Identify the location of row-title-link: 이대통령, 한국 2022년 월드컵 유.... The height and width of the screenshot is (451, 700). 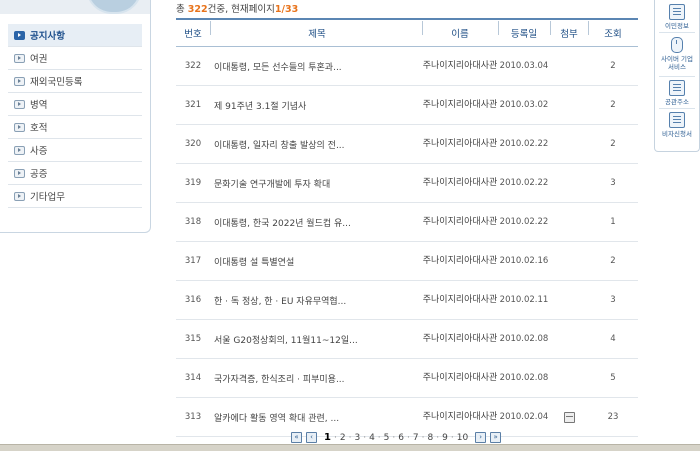
(316, 222).